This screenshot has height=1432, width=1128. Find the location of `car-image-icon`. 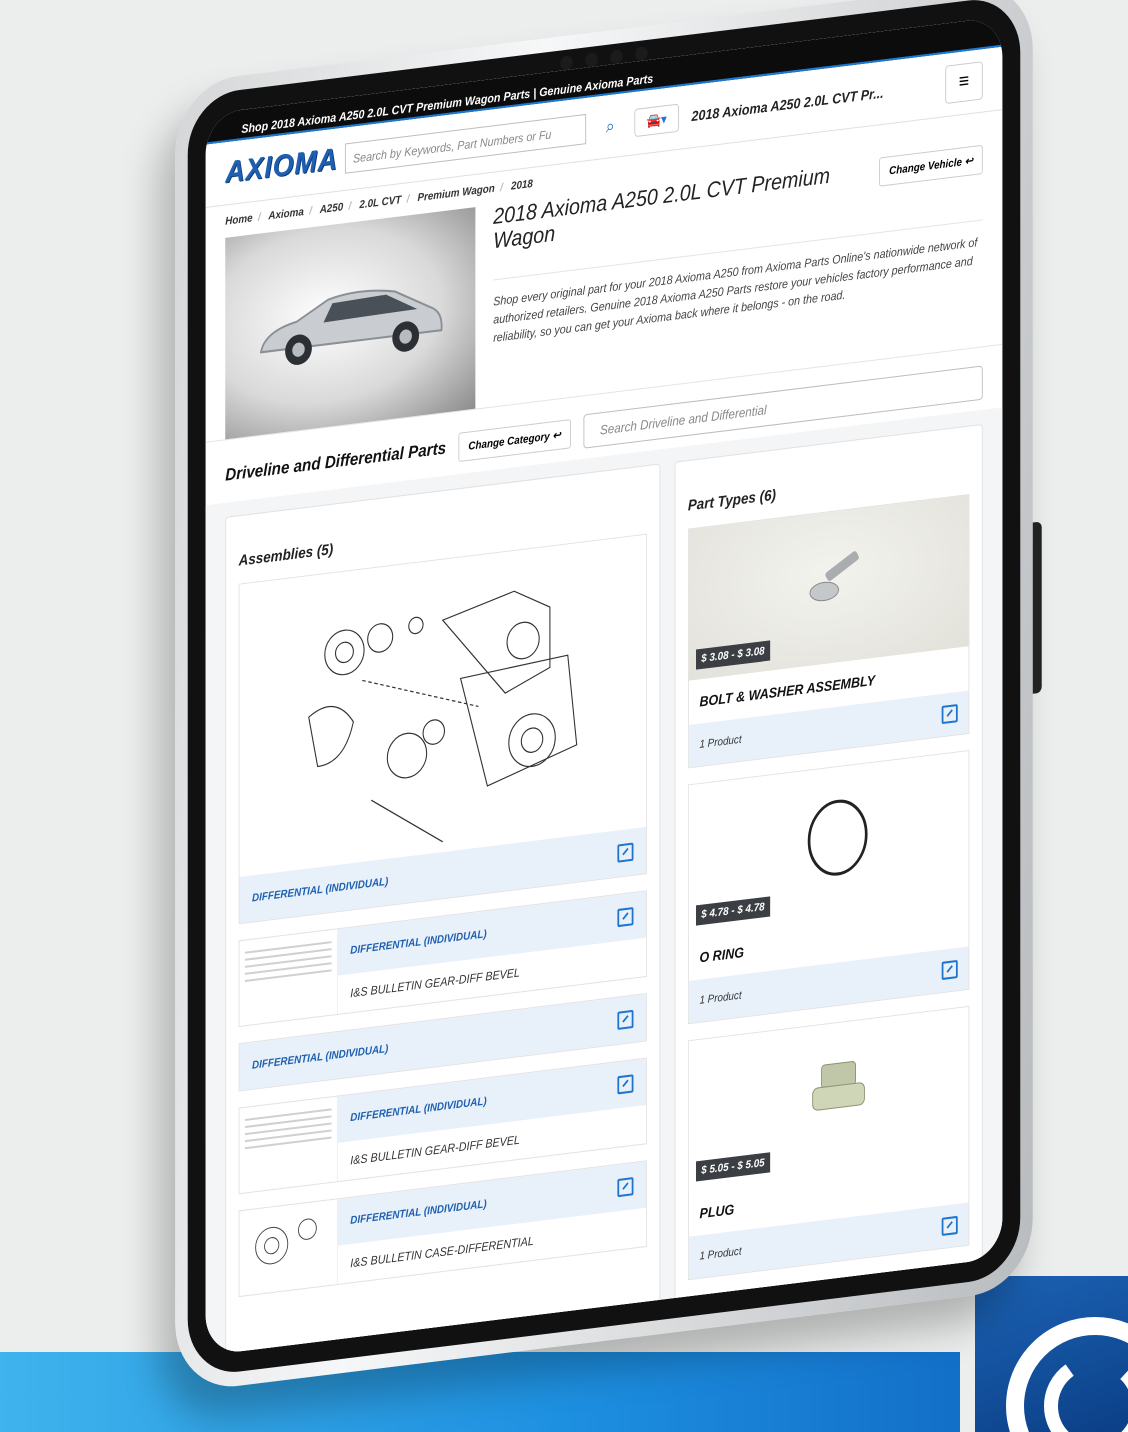

car-image-icon is located at coordinates (351, 327).